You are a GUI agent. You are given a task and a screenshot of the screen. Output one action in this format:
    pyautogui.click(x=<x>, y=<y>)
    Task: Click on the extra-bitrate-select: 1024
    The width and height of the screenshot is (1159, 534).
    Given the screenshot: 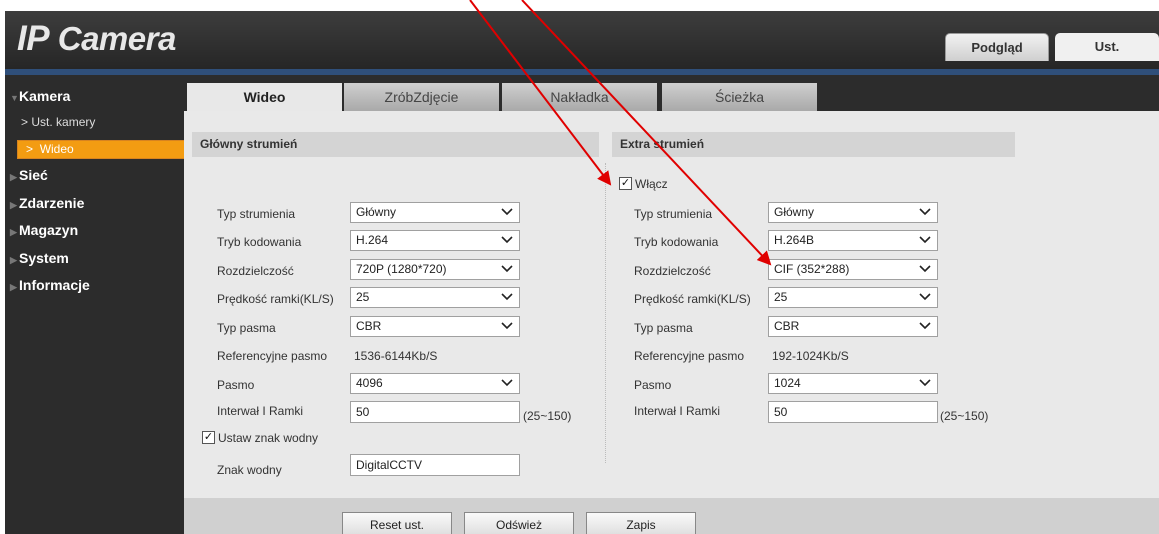 What is the action you would take?
    pyautogui.click(x=853, y=383)
    